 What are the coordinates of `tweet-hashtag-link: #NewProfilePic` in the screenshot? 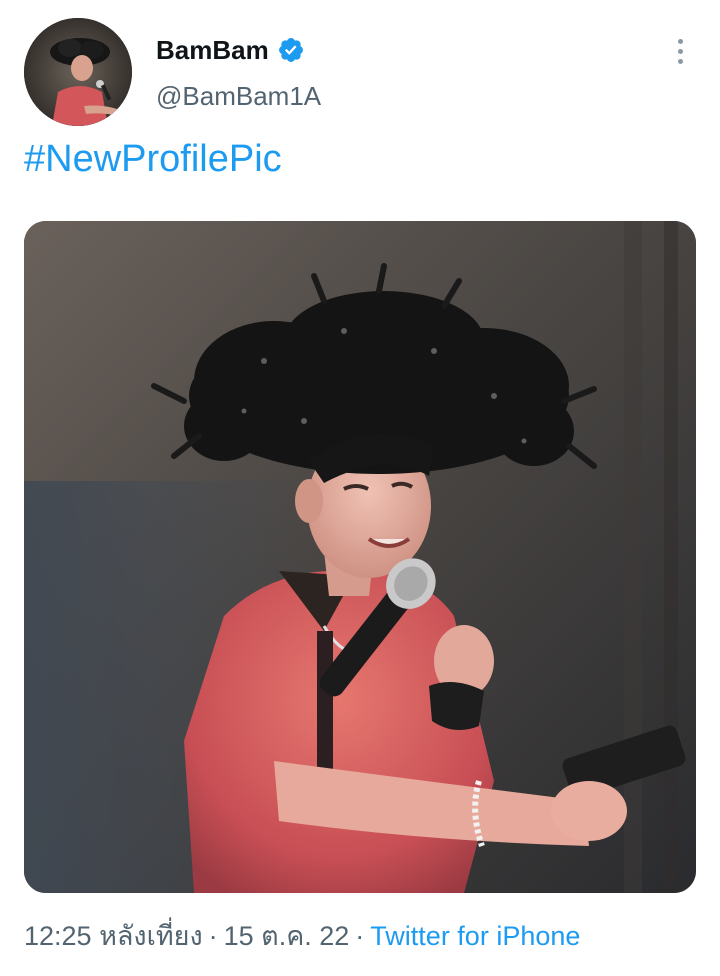 It's located at (153, 159).